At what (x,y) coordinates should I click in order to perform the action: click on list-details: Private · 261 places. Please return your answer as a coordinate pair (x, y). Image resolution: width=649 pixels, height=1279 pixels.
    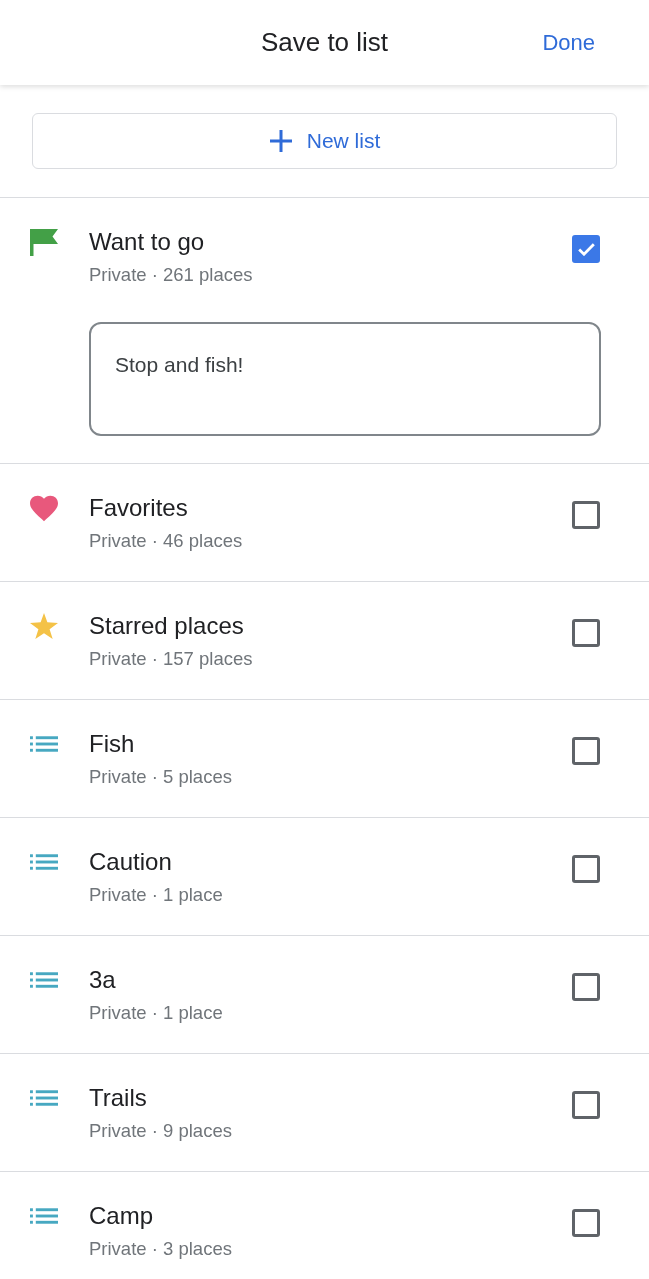
    Looking at the image, I should click on (171, 275).